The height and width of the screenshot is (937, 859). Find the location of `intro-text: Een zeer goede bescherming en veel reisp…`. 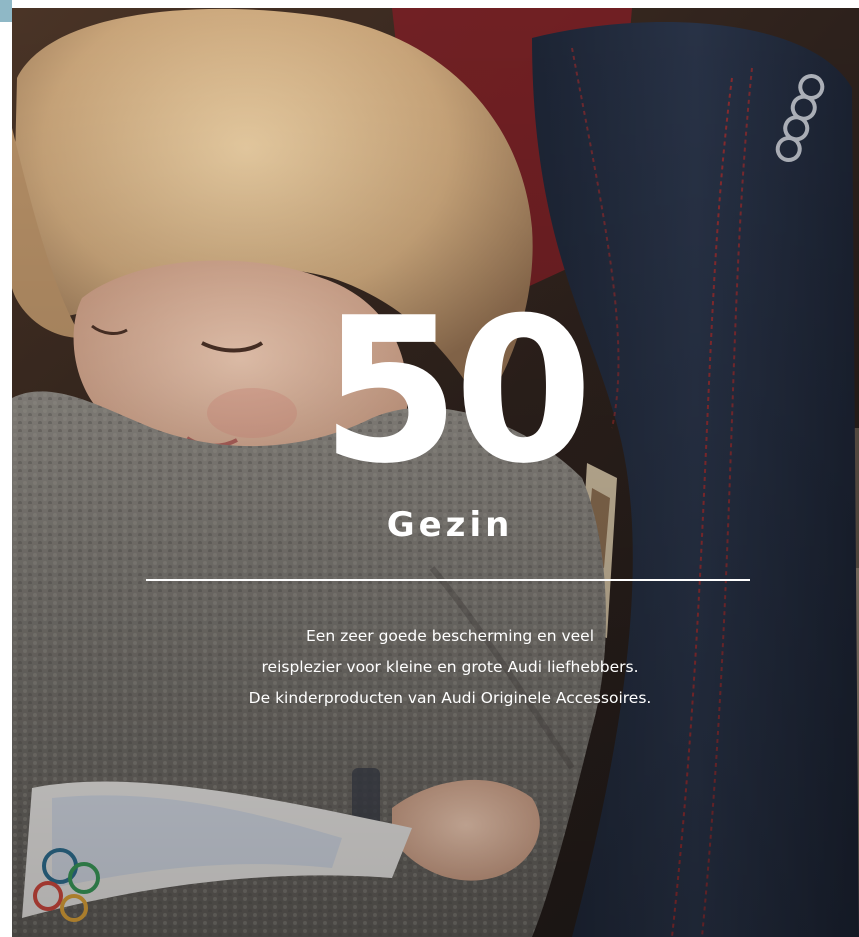

intro-text: Een zeer goede bescherming en veel reisp… is located at coordinates (450, 667).